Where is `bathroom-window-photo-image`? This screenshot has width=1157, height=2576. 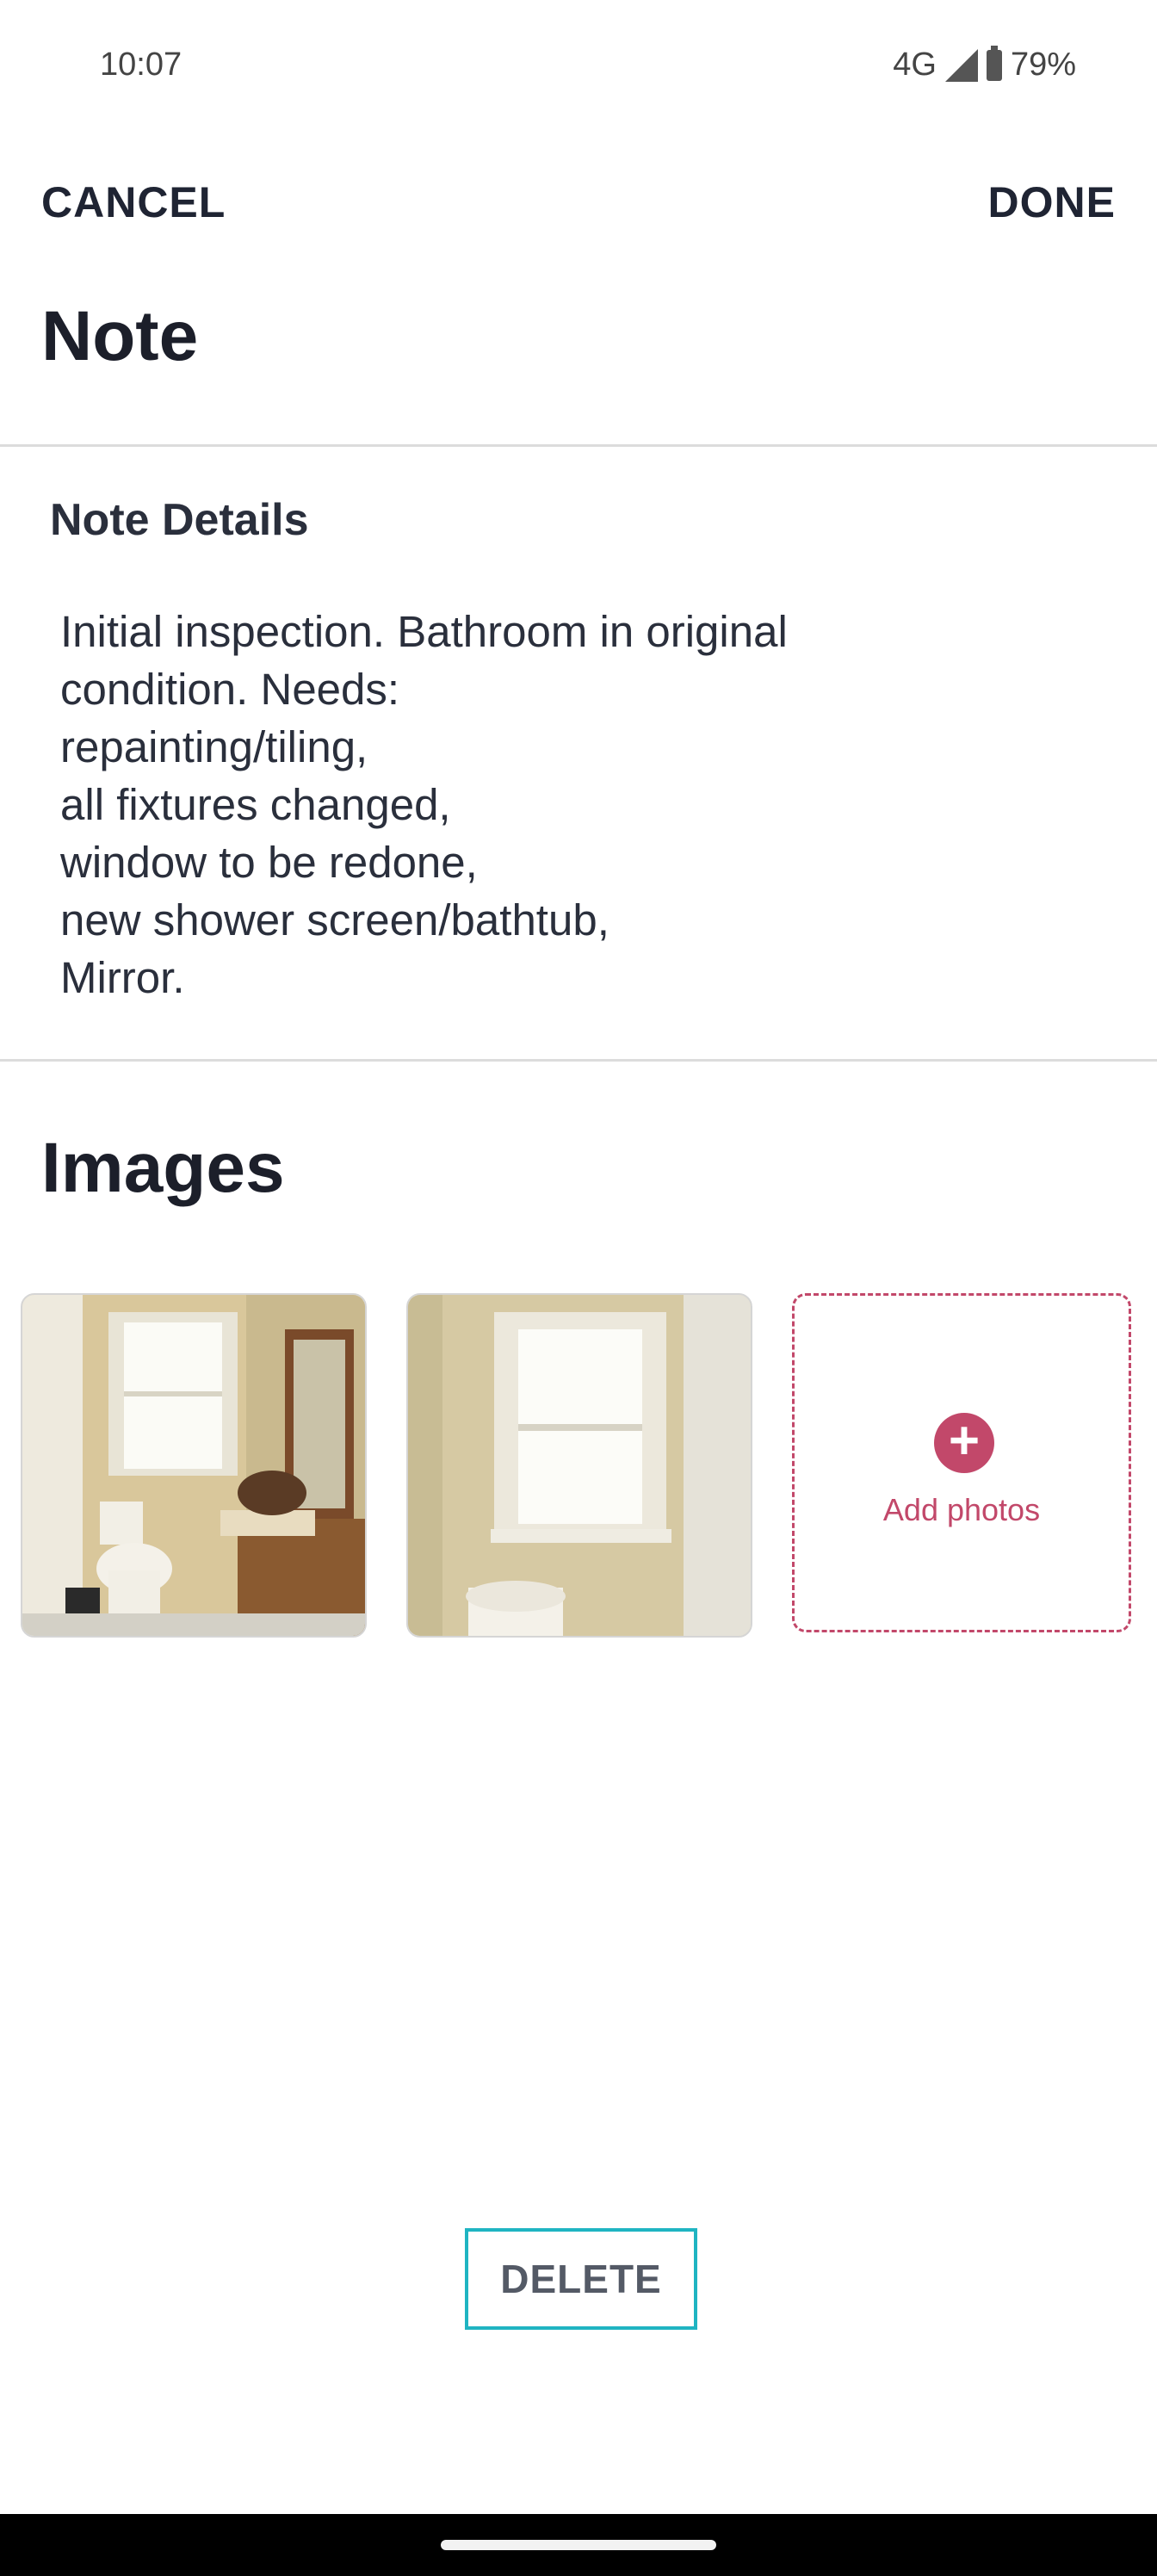 bathroom-window-photo-image is located at coordinates (579, 1466).